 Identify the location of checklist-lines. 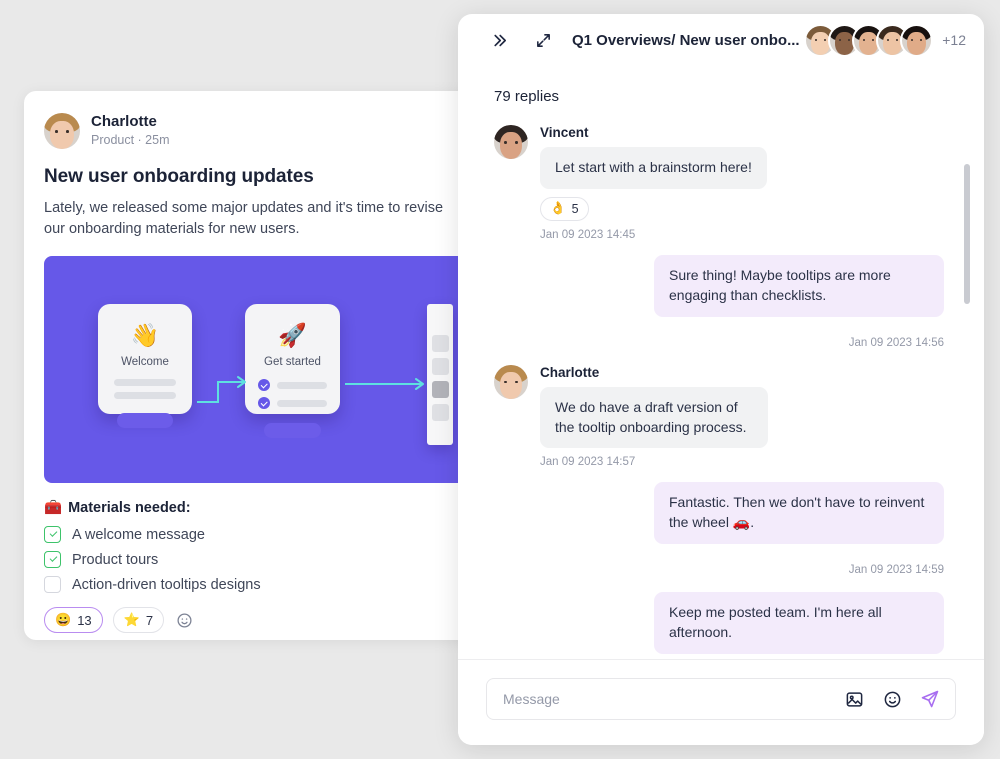
(292, 394).